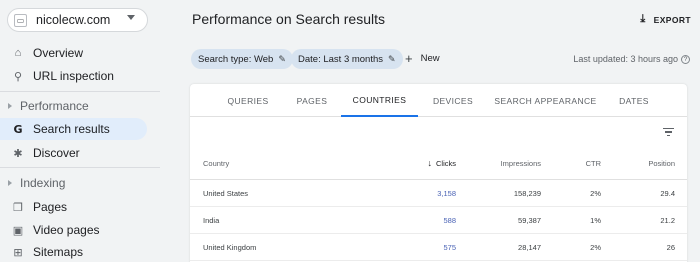  What do you see at coordinates (236, 59) in the screenshot?
I see `chip-label: Search type: Web` at bounding box center [236, 59].